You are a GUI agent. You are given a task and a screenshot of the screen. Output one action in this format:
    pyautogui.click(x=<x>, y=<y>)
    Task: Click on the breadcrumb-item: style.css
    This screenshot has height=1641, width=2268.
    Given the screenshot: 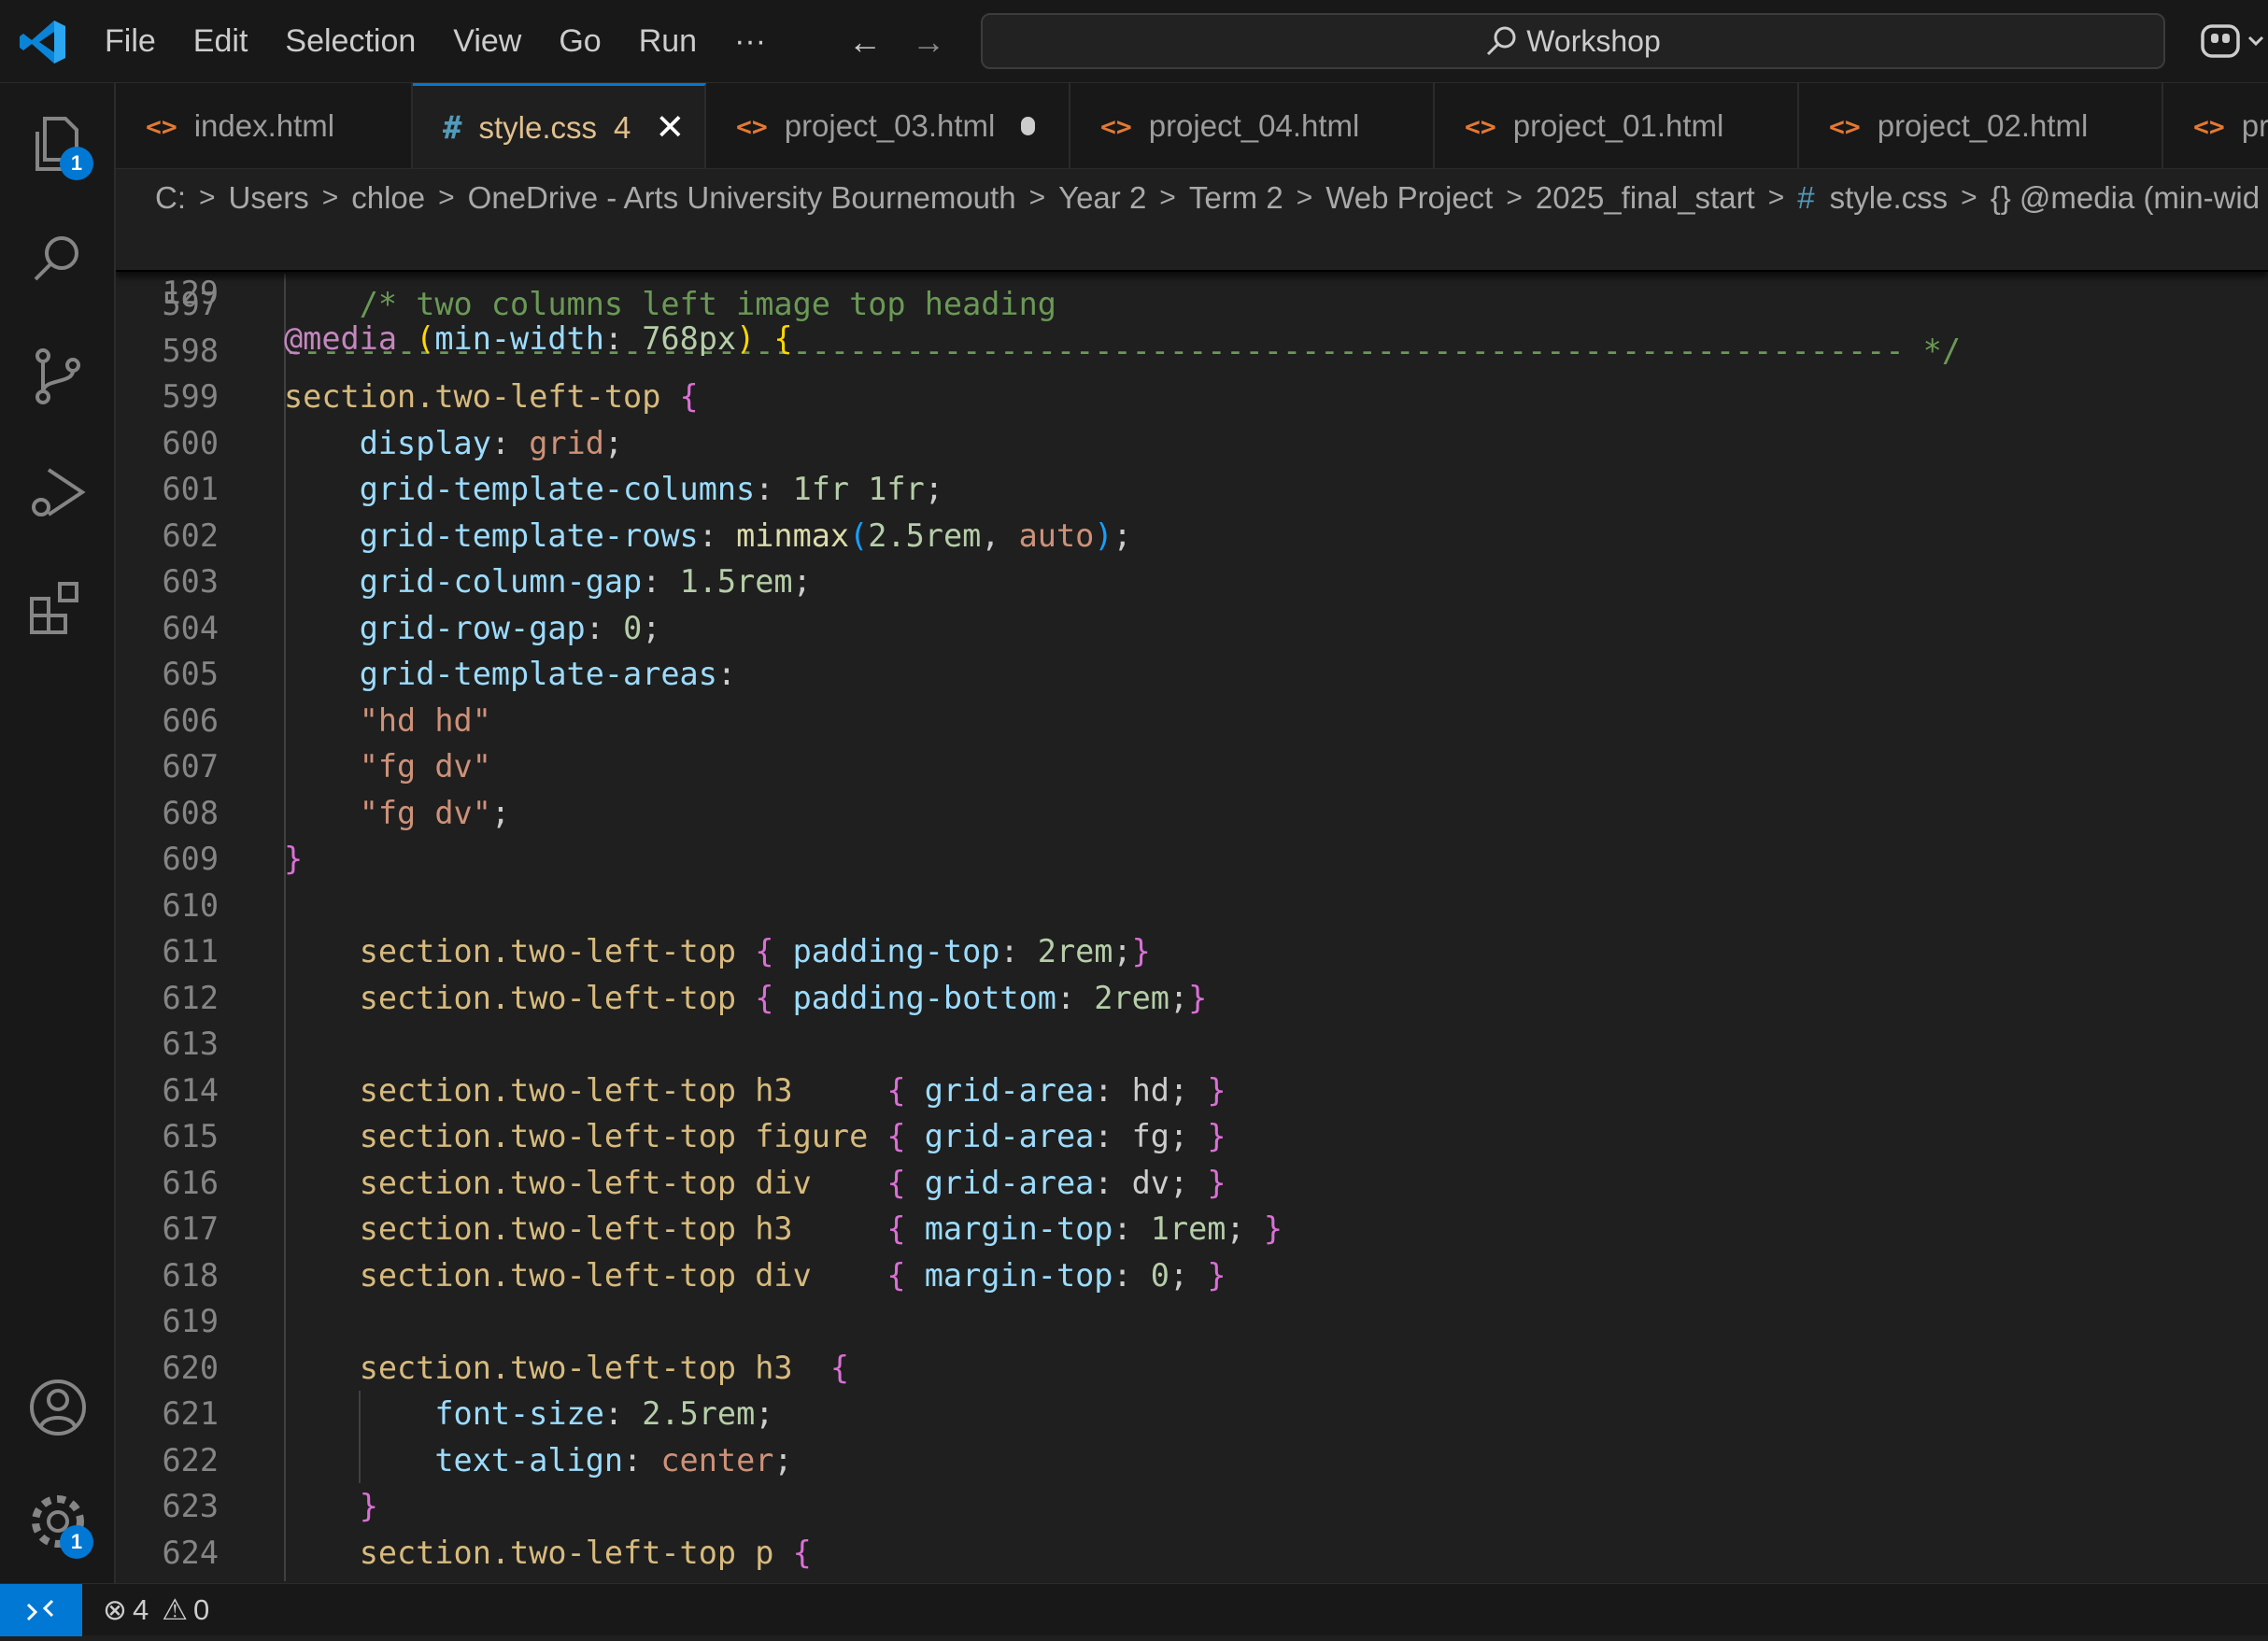 What is the action you would take?
    pyautogui.click(x=1889, y=198)
    